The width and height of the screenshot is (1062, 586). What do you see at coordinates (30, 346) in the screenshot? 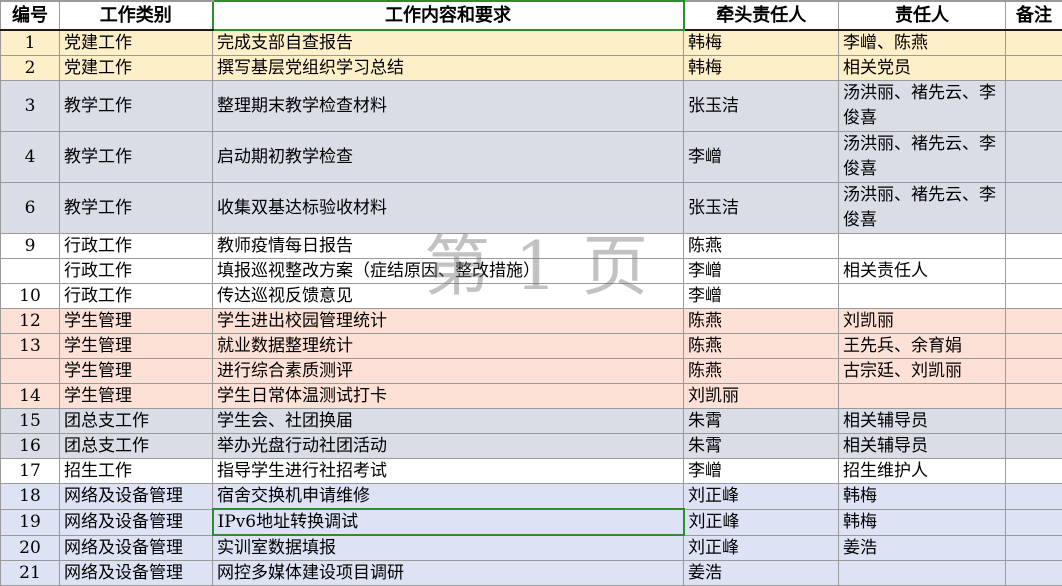
I see `cell-id: 13` at bounding box center [30, 346].